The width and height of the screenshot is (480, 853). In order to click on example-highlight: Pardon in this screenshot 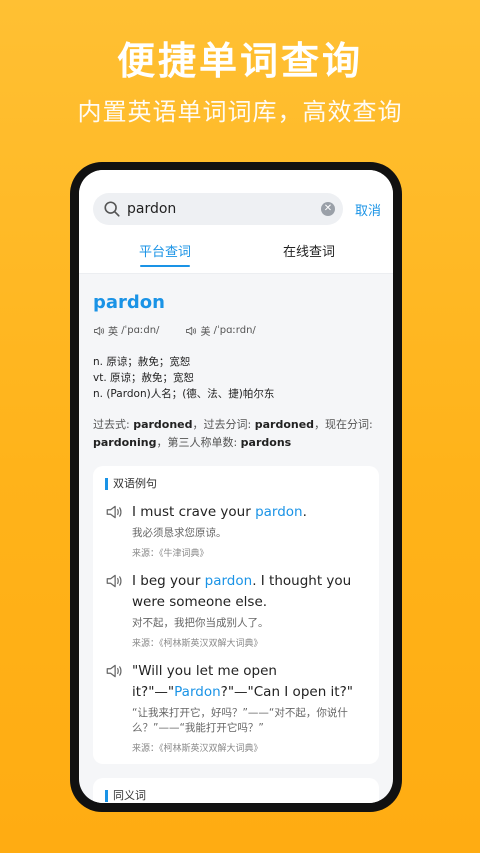, I will do `click(197, 692)`.